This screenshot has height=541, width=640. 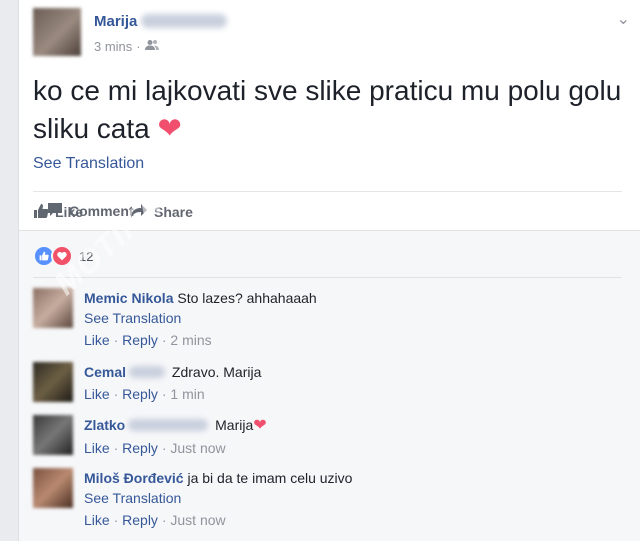 What do you see at coordinates (55, 210) in the screenshot?
I see `comment-bubble-icon` at bounding box center [55, 210].